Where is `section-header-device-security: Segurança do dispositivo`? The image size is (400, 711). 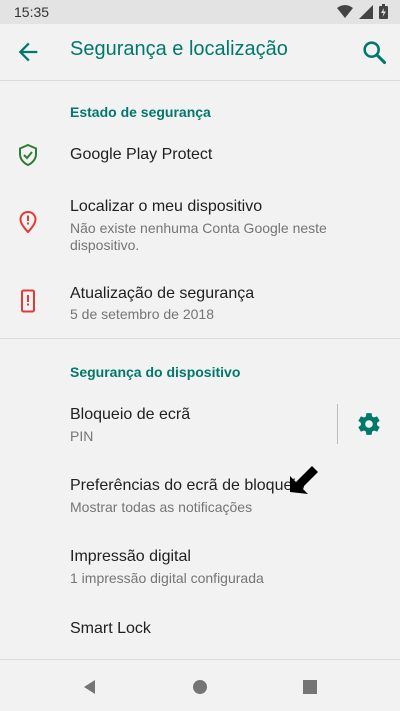 section-header-device-security: Segurança do dispositivo is located at coordinates (155, 372).